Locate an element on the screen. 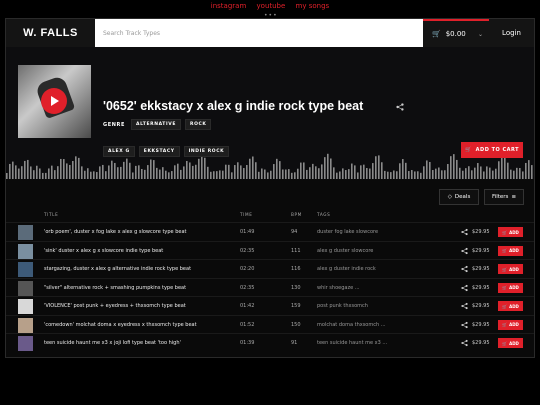 The width and height of the screenshot is (540, 405). row-time: 01:52 is located at coordinates (247, 324).